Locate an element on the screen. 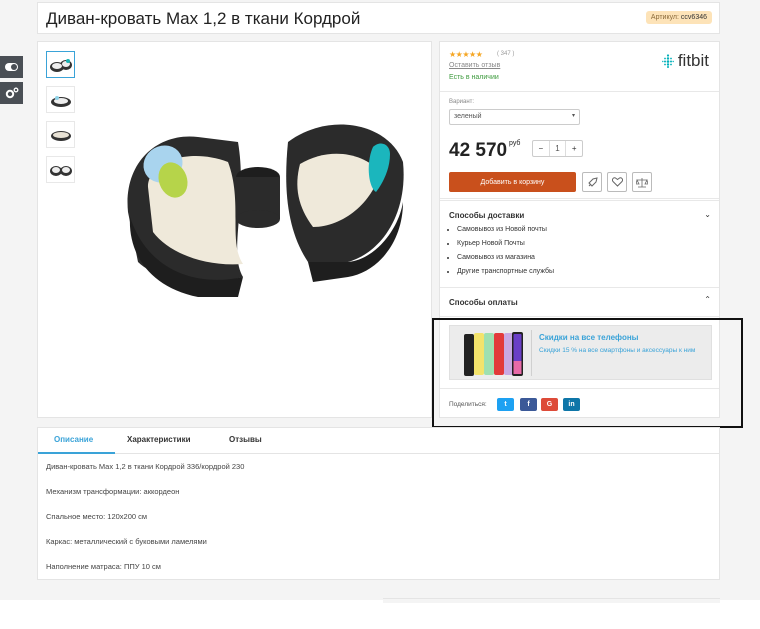  page-footer-area is located at coordinates (380, 614).